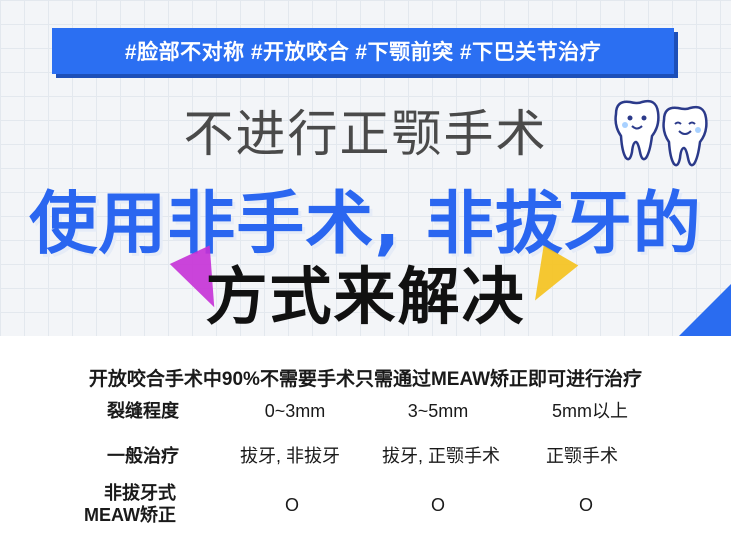  I want to click on table-cell: 拔牙, 正颚手术, so click(441, 456).